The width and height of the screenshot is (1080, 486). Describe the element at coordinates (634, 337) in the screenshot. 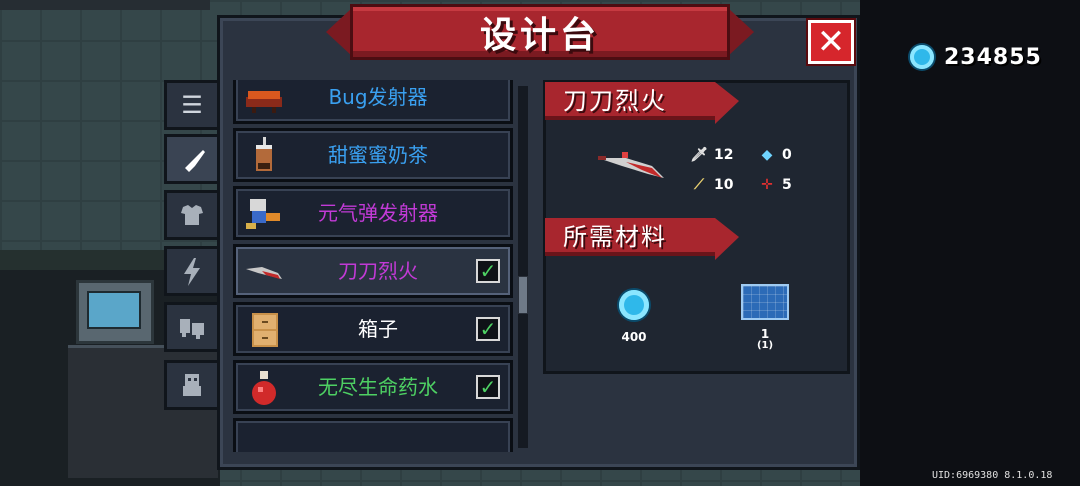

I see `material-amount: 400` at that location.